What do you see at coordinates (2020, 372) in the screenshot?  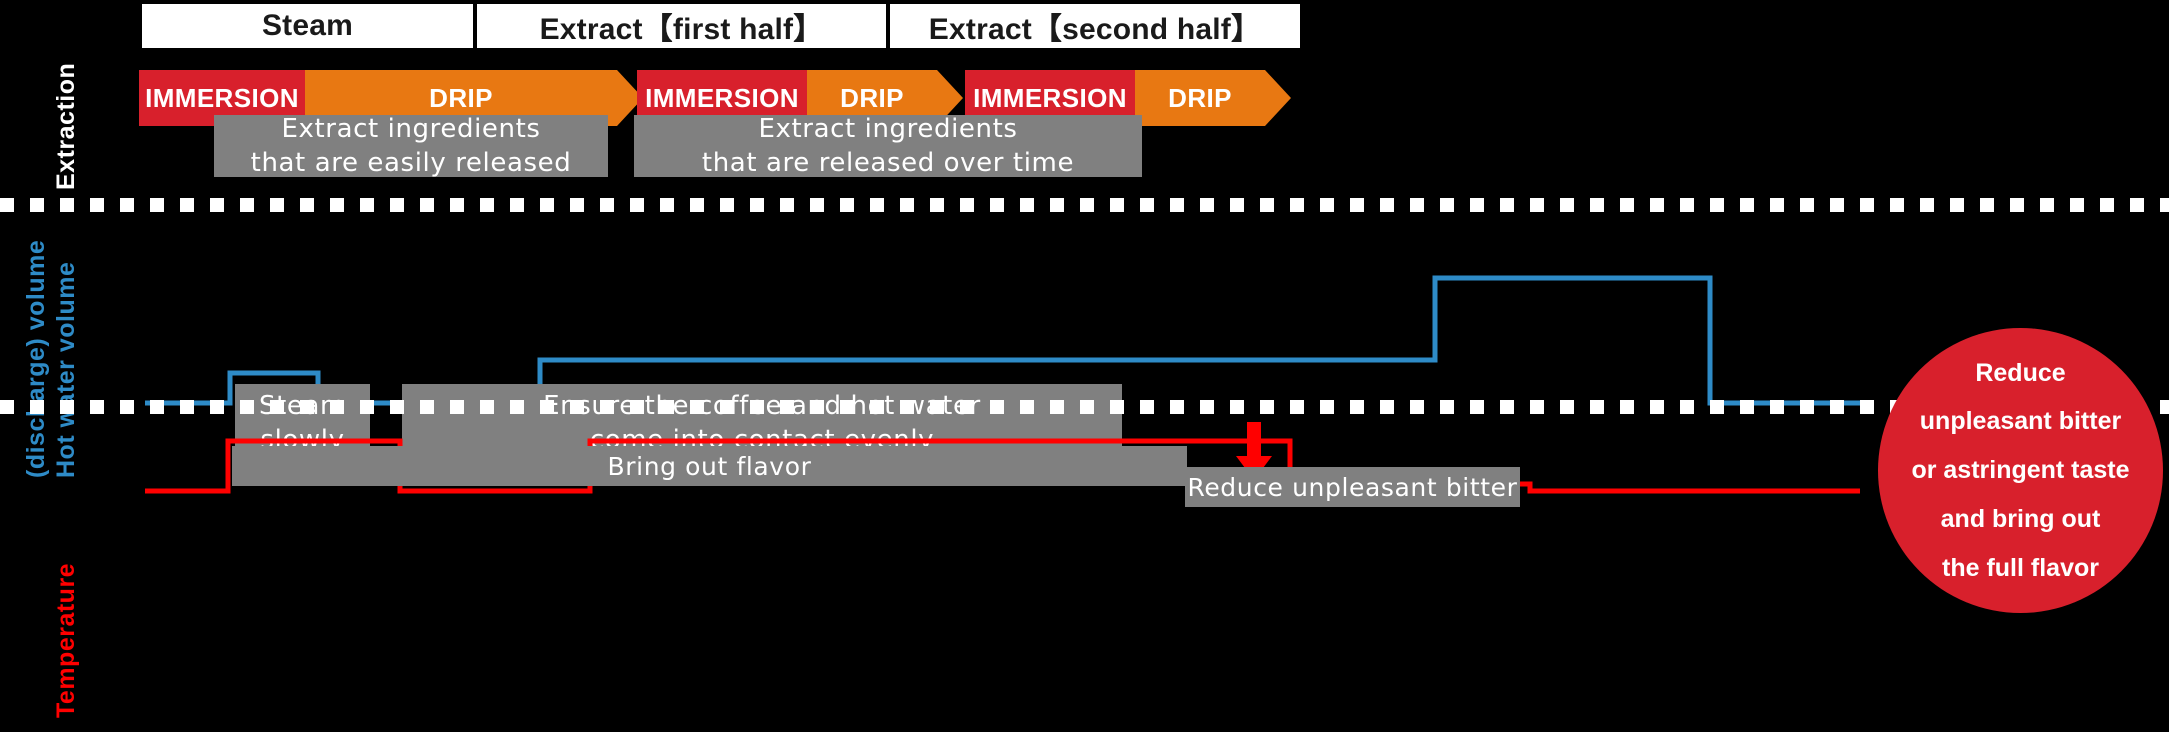 I see `annotation-line-1: Reduce` at bounding box center [2020, 372].